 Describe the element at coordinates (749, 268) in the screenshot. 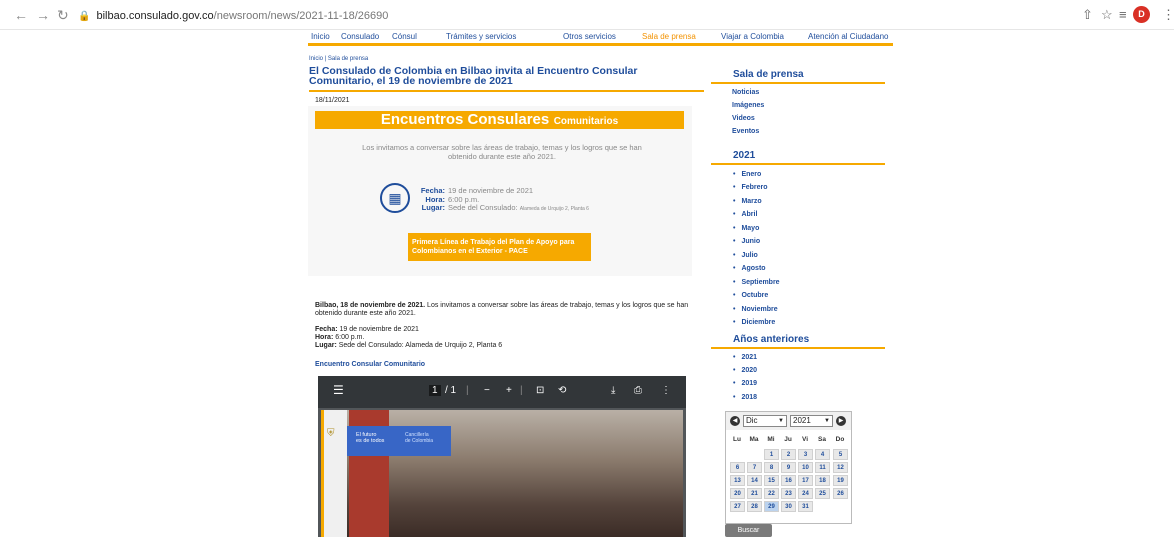

I see `month-link: Agosto` at that location.